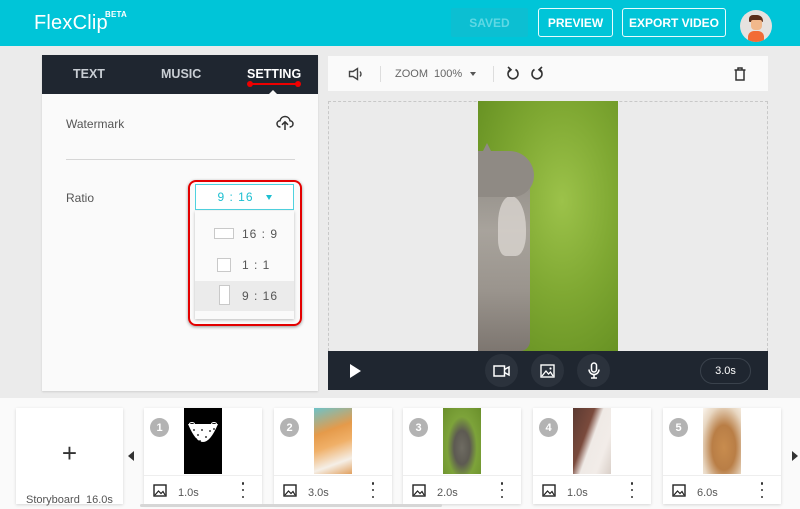 The height and width of the screenshot is (509, 800). I want to click on storyboard-clip: 2 3.0s, so click(333, 456).